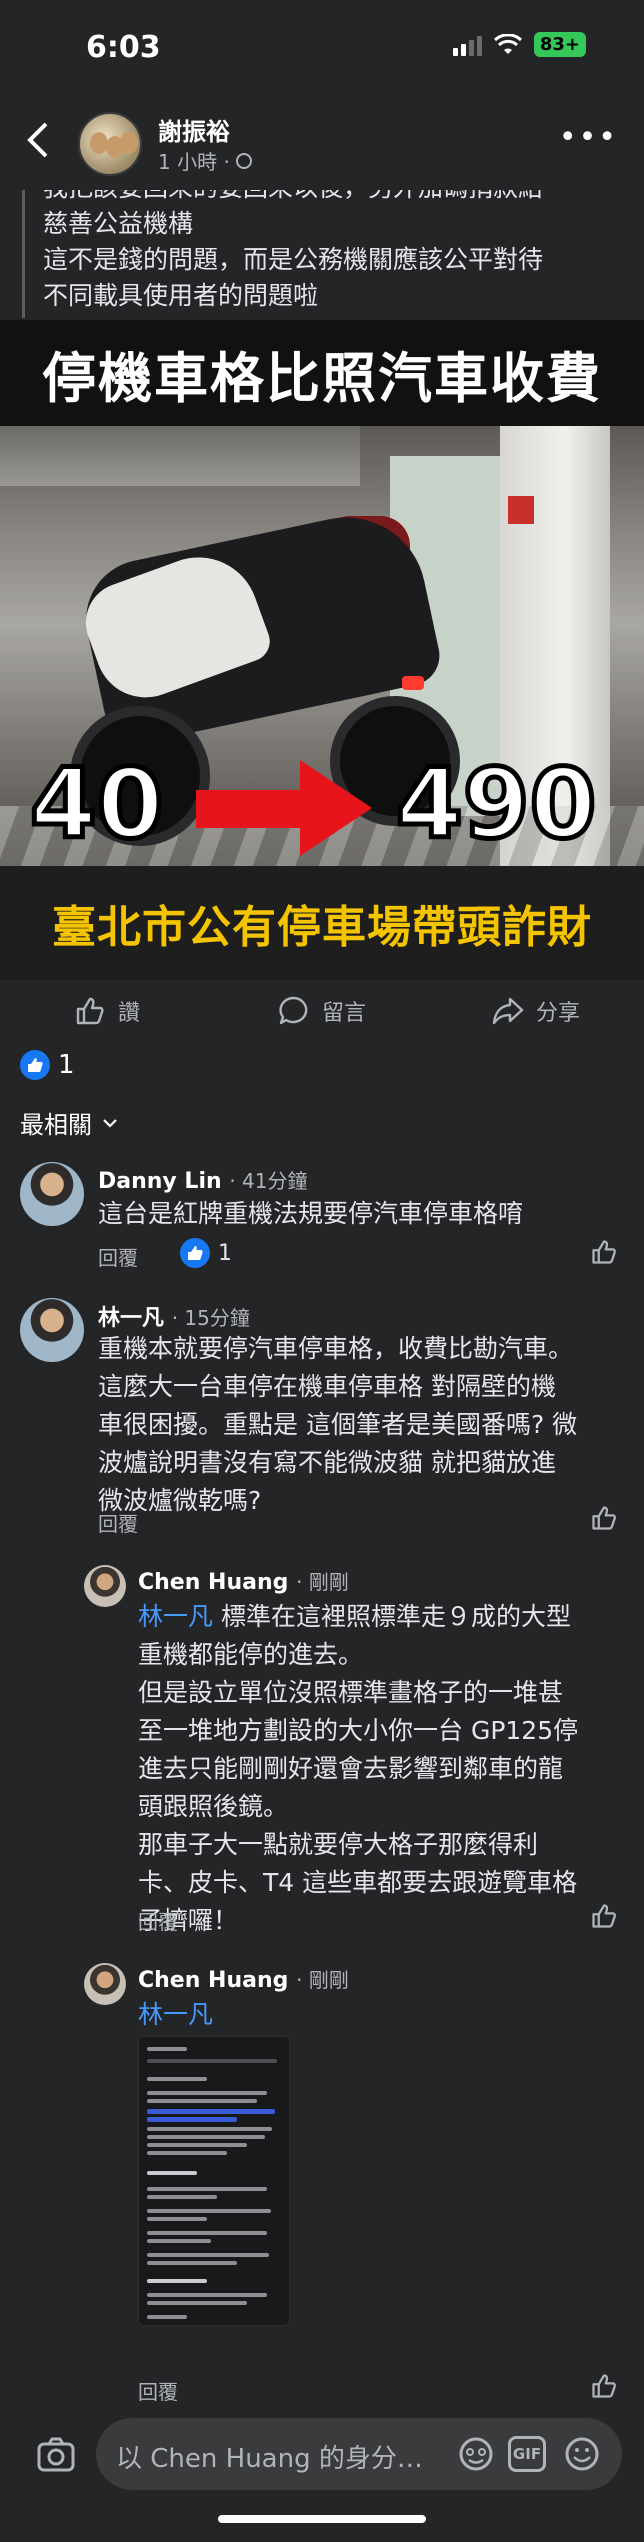  Describe the element at coordinates (322, 378) in the screenshot. I see `banner-title: 停機車格比照汽車收費` at that location.